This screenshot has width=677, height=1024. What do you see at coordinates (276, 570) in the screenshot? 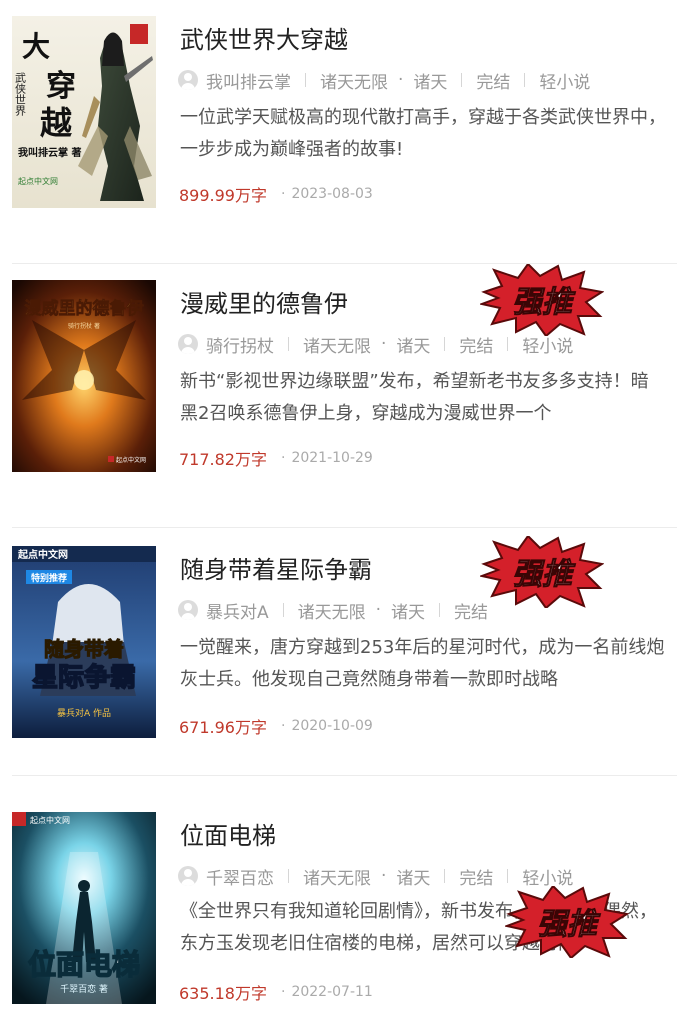
I see `book-title: 随身带着星际争霸` at bounding box center [276, 570].